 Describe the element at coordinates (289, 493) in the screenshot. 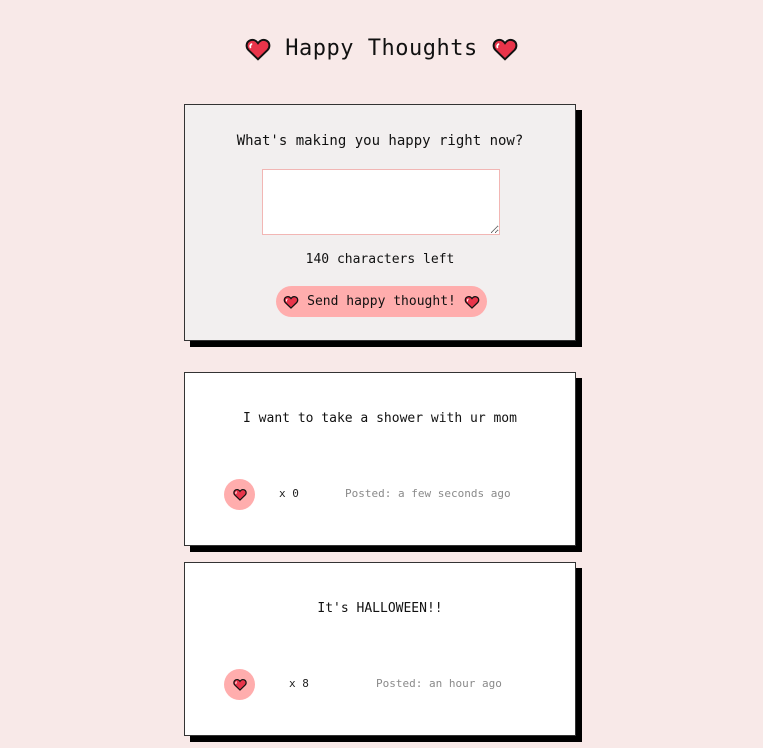

I see `like-count: x 0` at that location.